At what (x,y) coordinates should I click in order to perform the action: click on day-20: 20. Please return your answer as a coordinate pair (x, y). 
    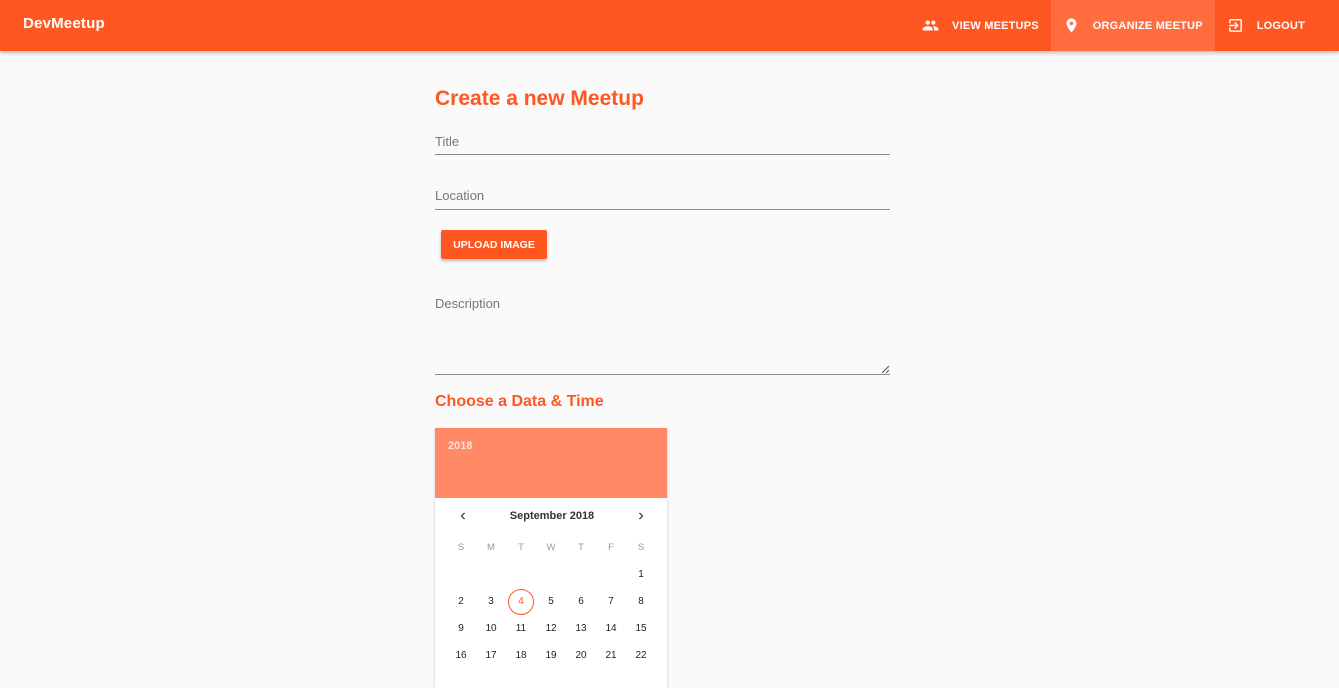
    Looking at the image, I should click on (581, 655).